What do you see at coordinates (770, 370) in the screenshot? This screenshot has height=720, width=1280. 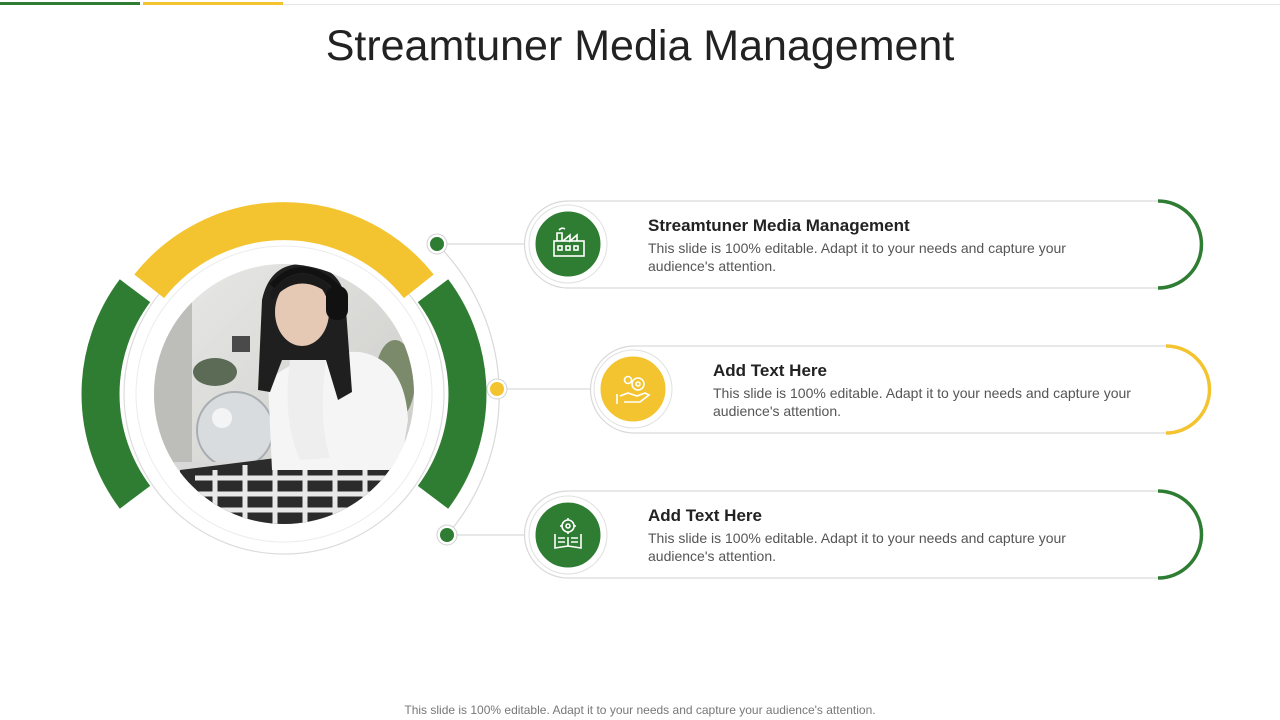 I see `card-2-heading: Add Text Here` at bounding box center [770, 370].